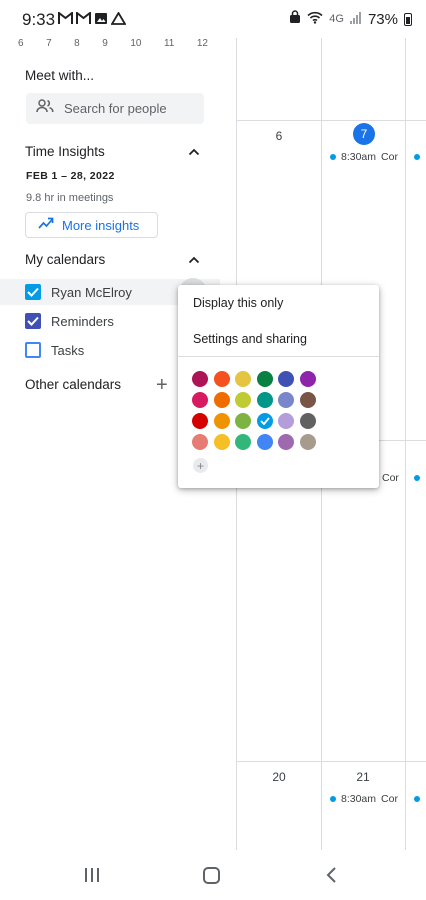  I want to click on meeting-hours: 9.8 hr in meetings, so click(70, 198).